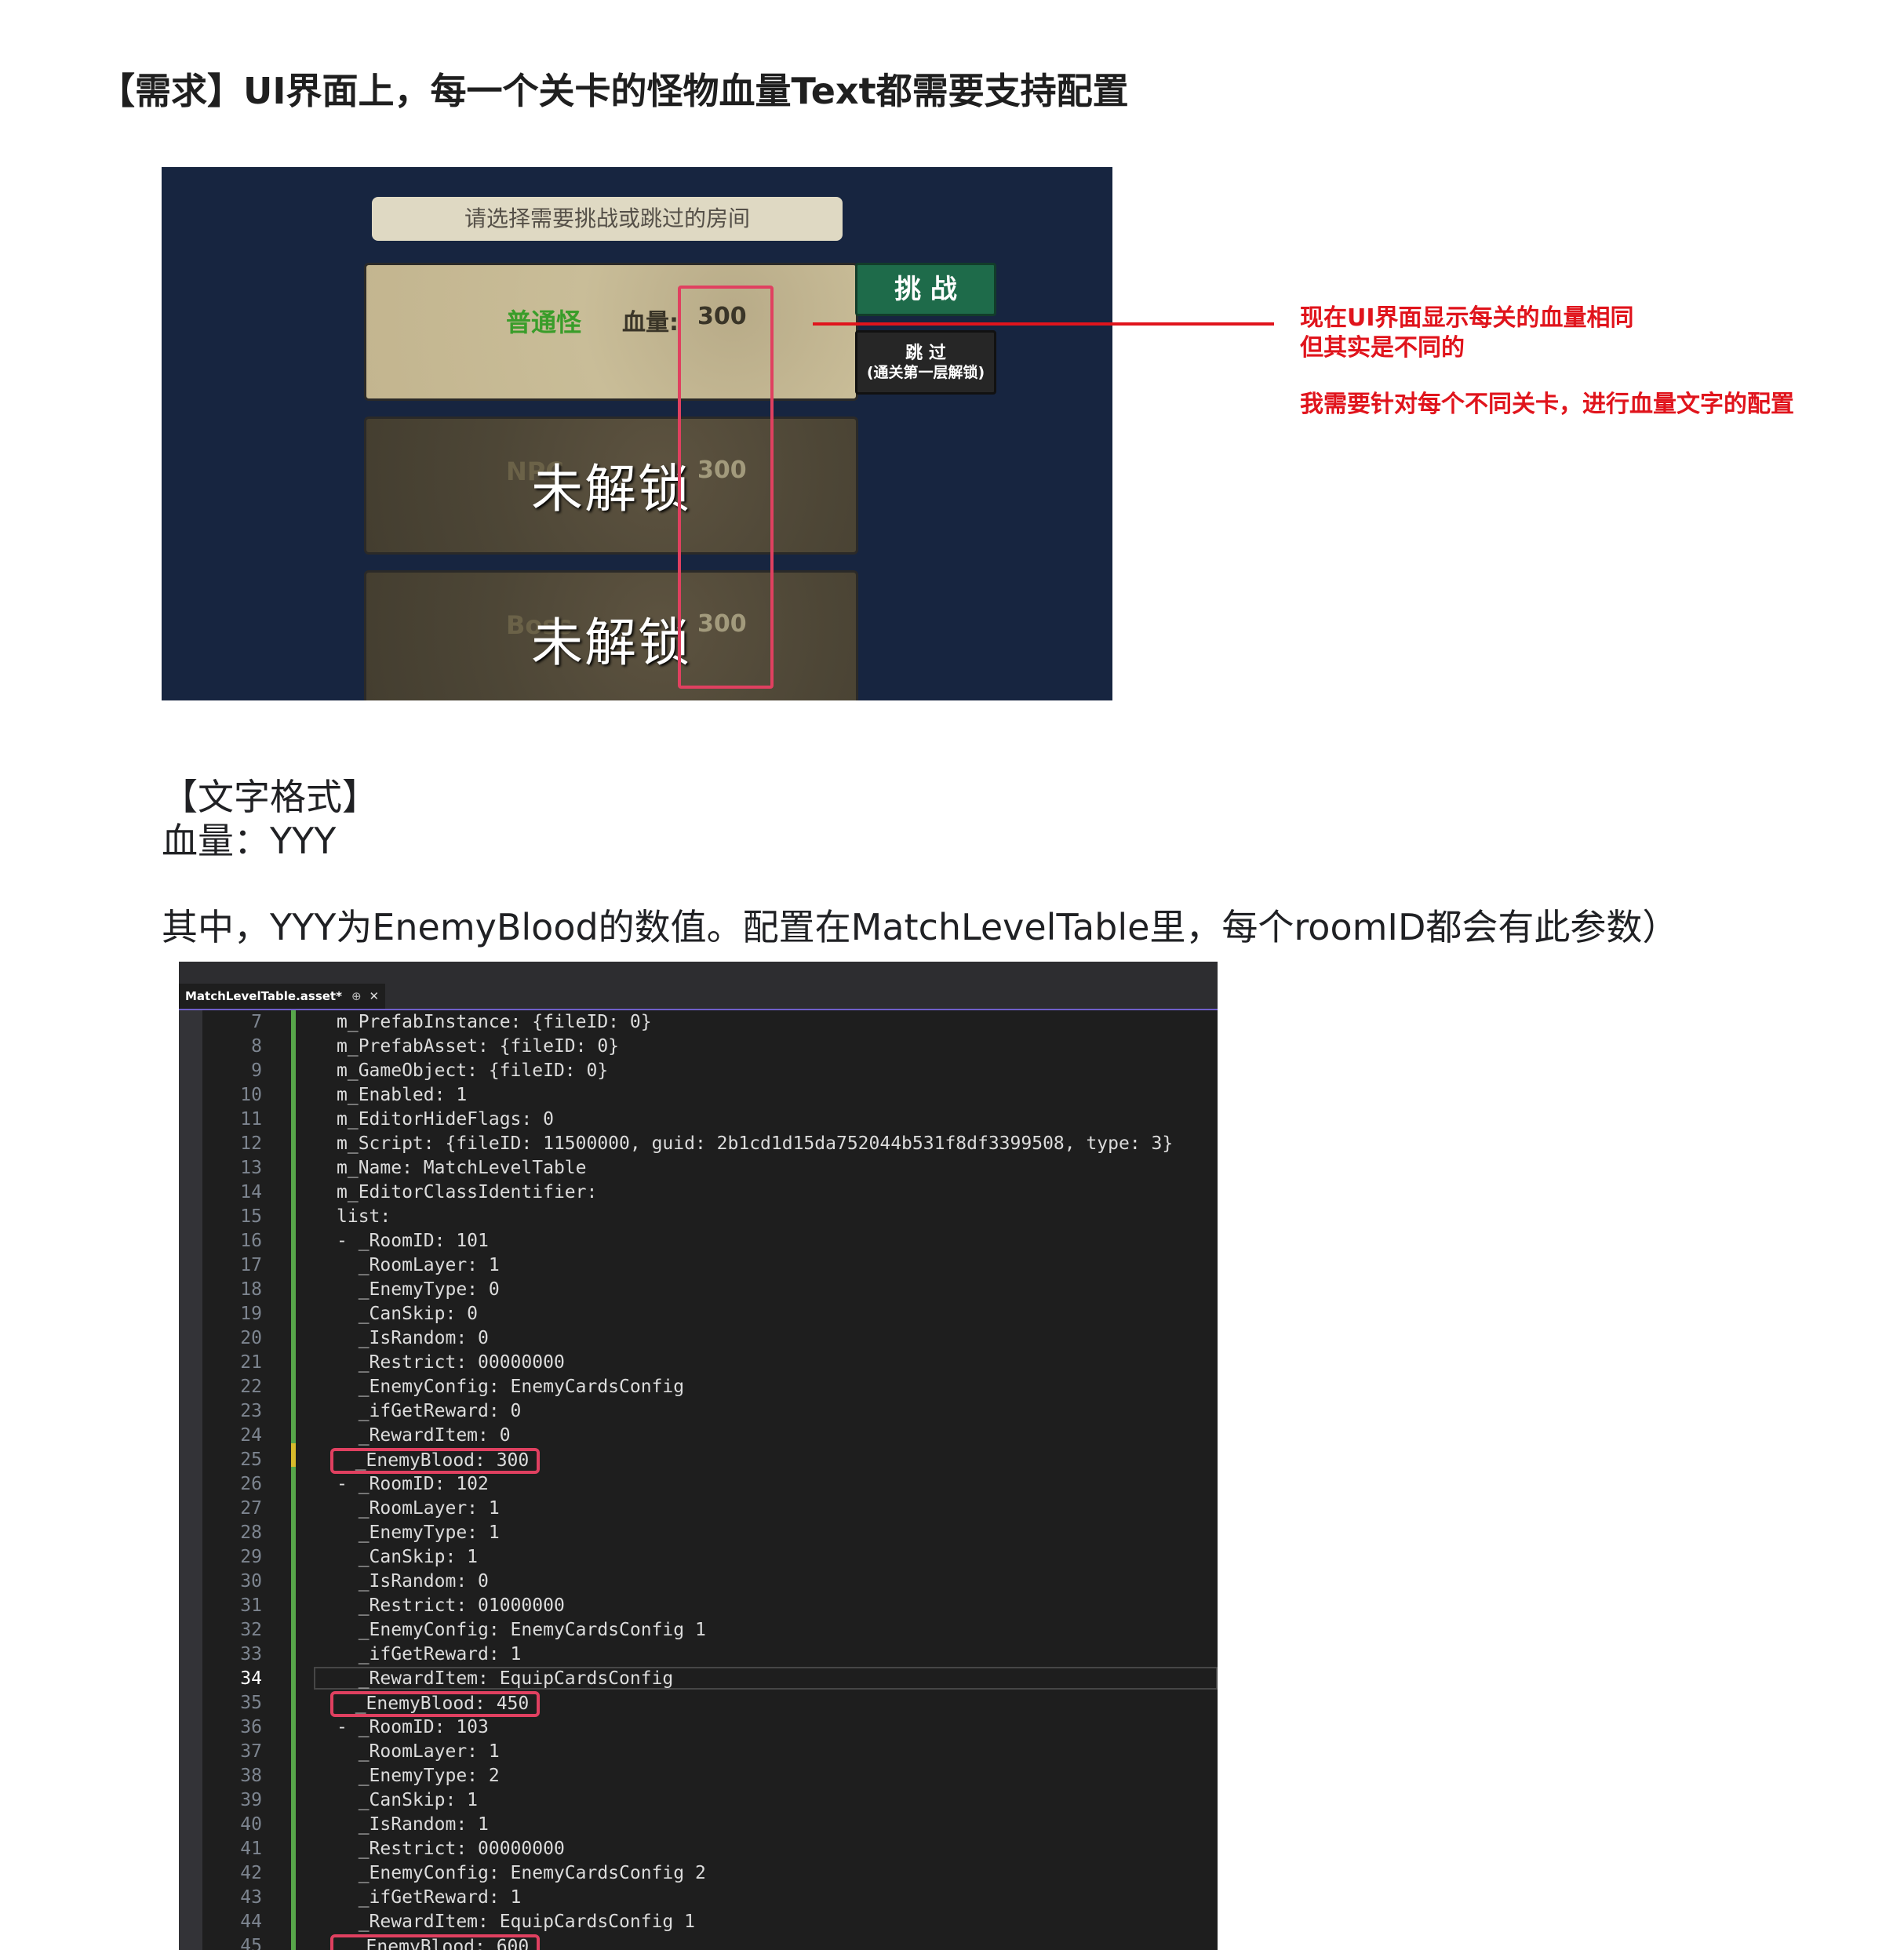 This screenshot has width=1904, height=1950. What do you see at coordinates (511, 1387) in the screenshot?
I see `code-text: _EnemyConfig: EnemyCardsConfig` at bounding box center [511, 1387].